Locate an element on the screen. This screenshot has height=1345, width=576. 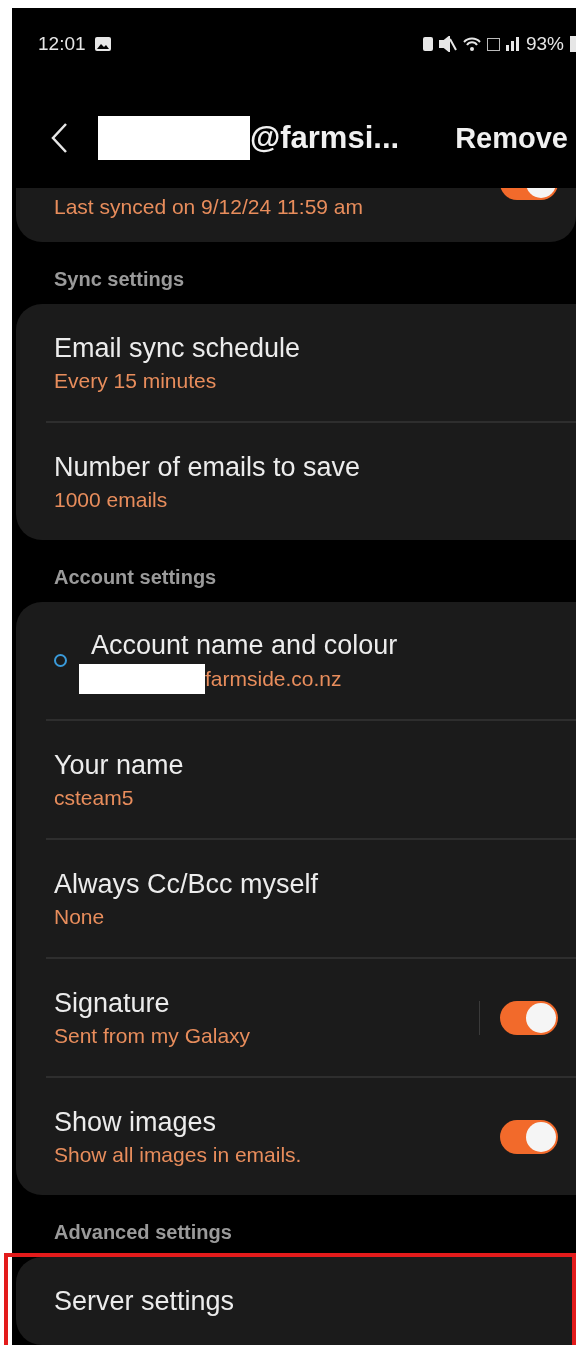
settings-item: Account name and colour farmside.co.nz is located at coordinates (296, 660).